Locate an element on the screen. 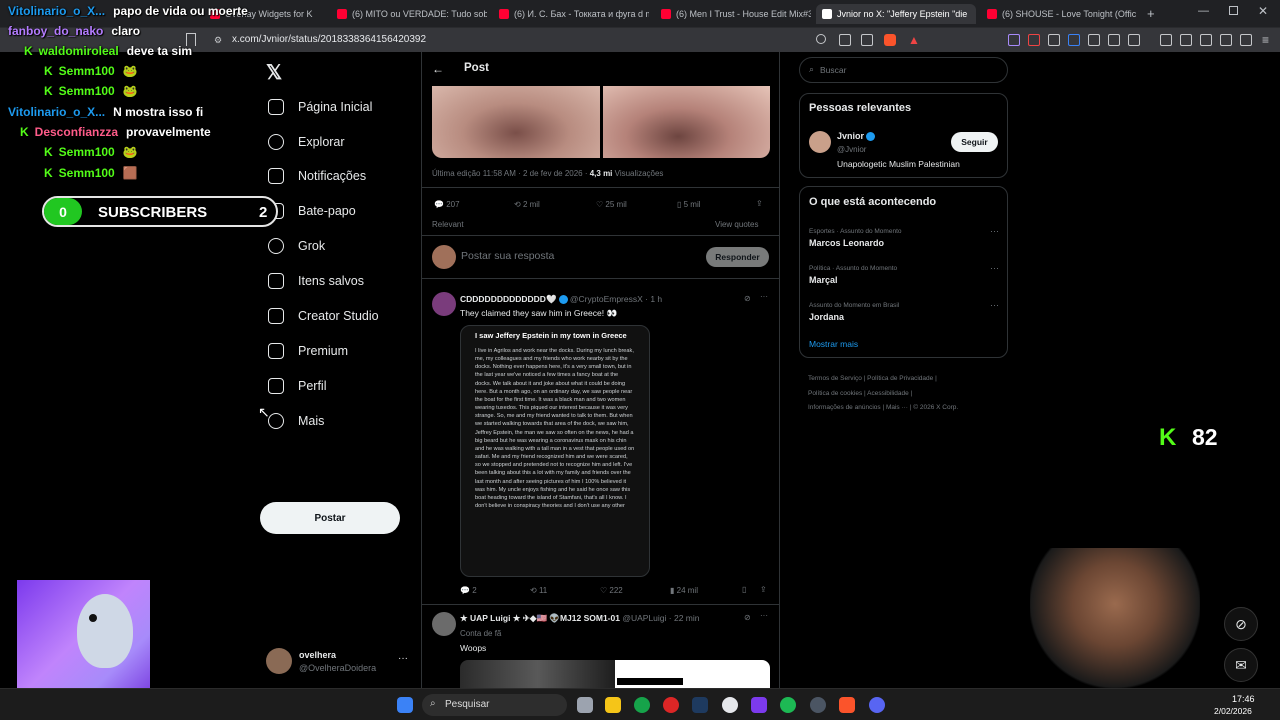 The image size is (1280, 720). taskbar-search: ⌕ Pesquisar is located at coordinates (494, 705).